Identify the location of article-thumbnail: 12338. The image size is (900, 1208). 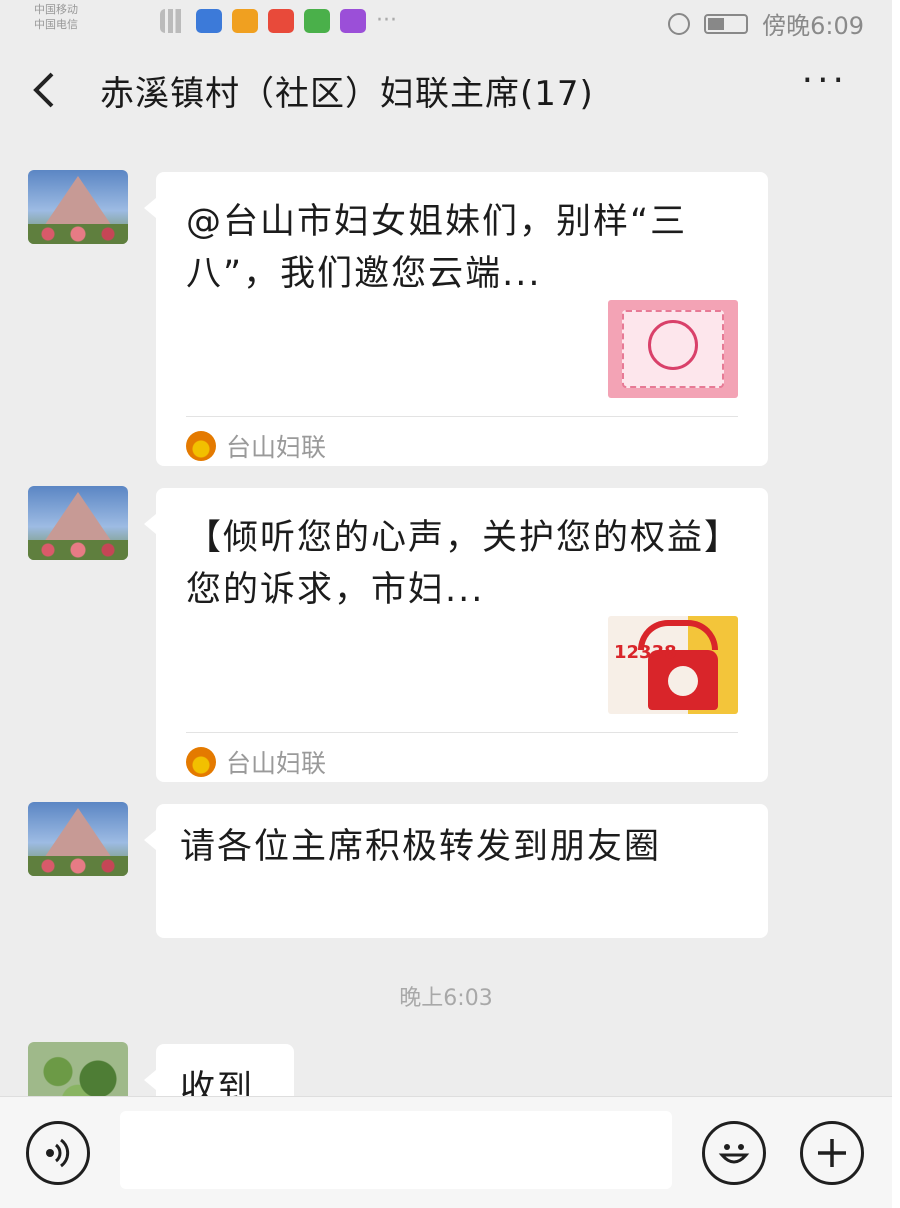
(673, 665).